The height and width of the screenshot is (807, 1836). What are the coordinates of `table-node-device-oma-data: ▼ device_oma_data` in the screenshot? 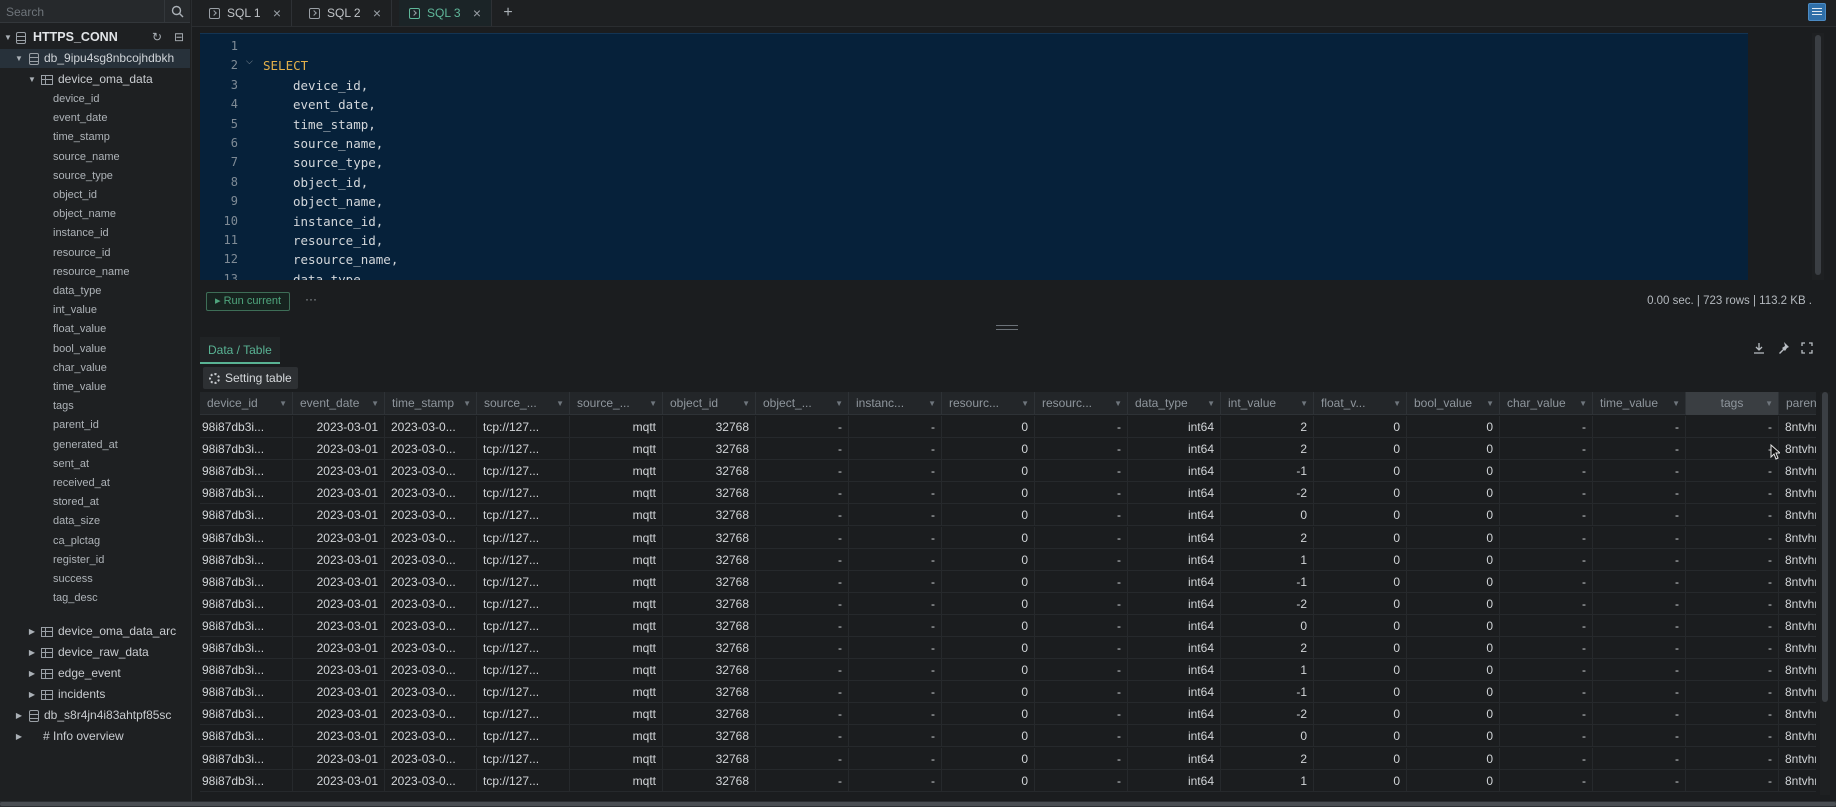 It's located at (95, 79).